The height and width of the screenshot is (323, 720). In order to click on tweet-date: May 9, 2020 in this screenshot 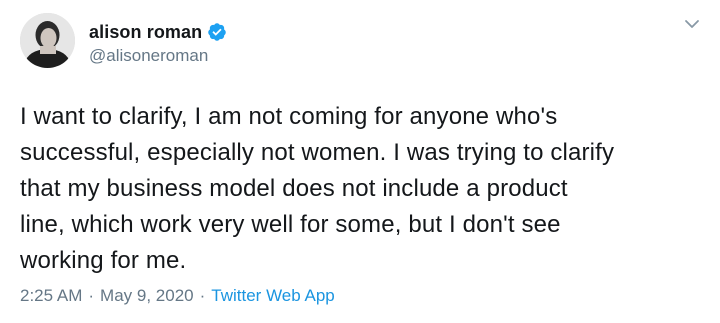, I will do `click(147, 296)`.